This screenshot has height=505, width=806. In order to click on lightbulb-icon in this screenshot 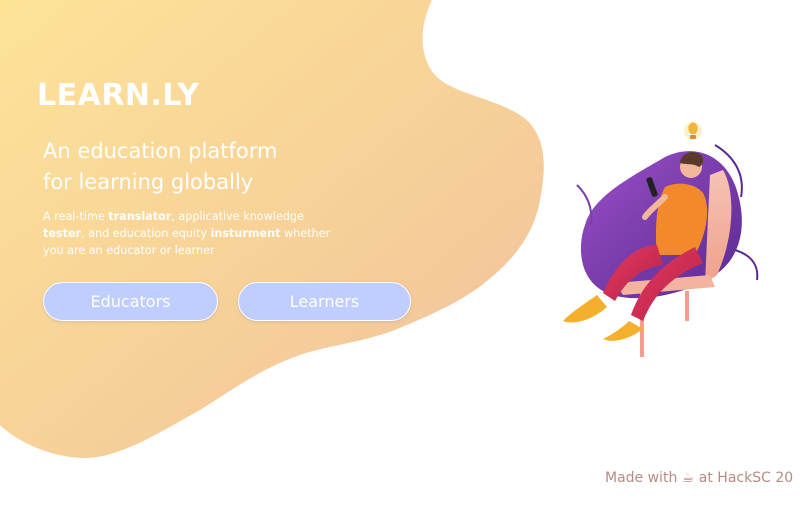, I will do `click(693, 131)`.